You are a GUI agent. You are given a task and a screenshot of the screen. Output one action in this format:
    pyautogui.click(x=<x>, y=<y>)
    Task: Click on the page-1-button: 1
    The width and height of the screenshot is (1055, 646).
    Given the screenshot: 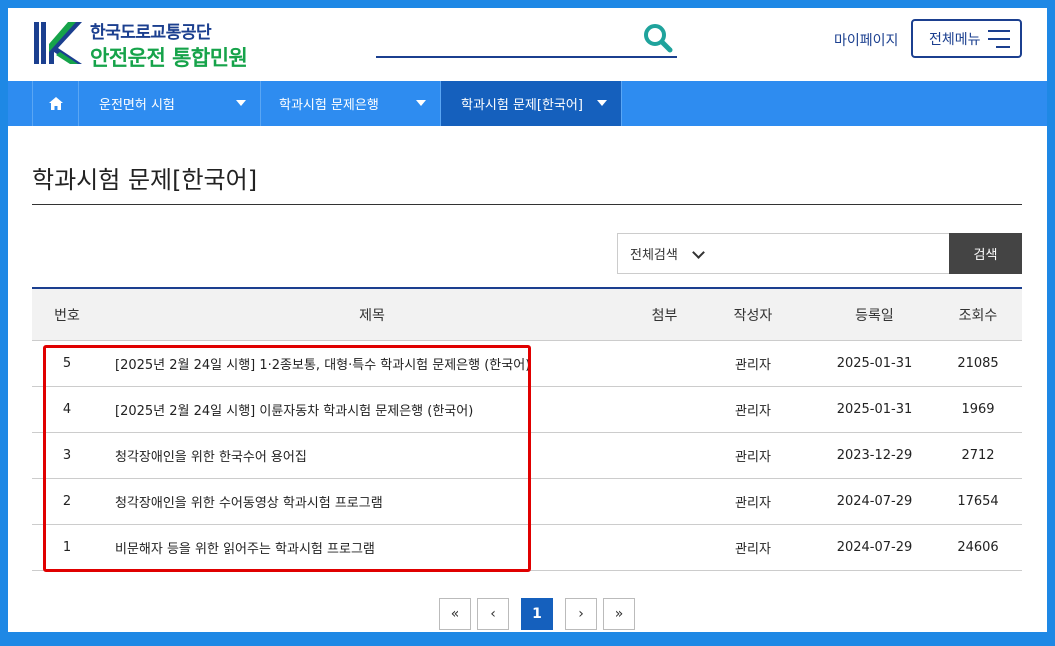 What is the action you would take?
    pyautogui.click(x=537, y=614)
    